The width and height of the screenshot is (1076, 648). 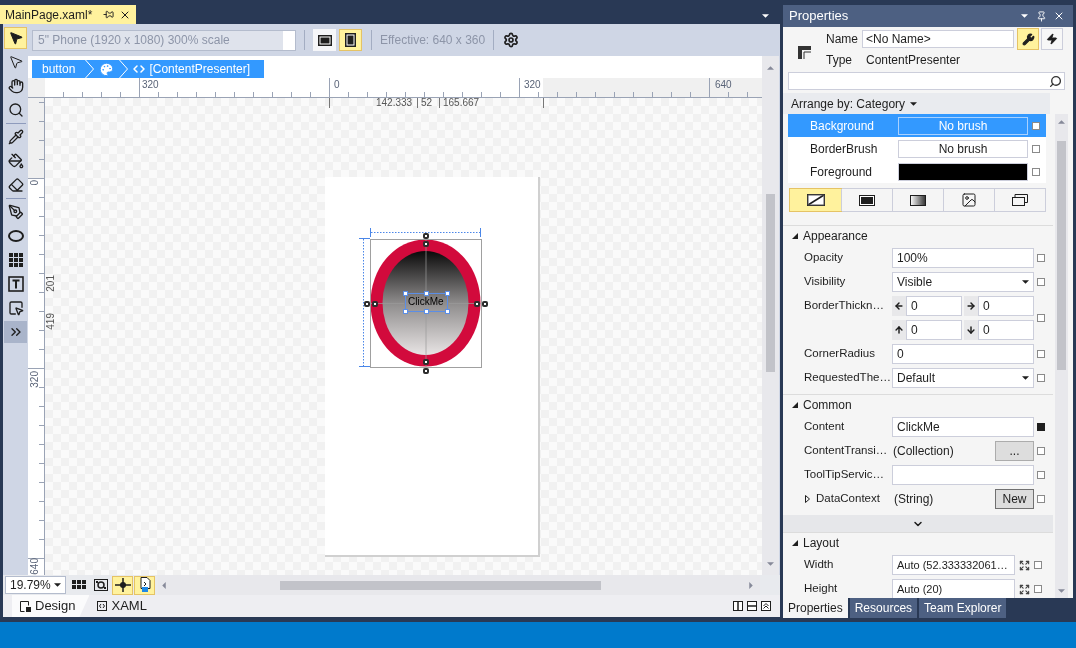 I want to click on brush-value-field: No brush, so click(x=963, y=148).